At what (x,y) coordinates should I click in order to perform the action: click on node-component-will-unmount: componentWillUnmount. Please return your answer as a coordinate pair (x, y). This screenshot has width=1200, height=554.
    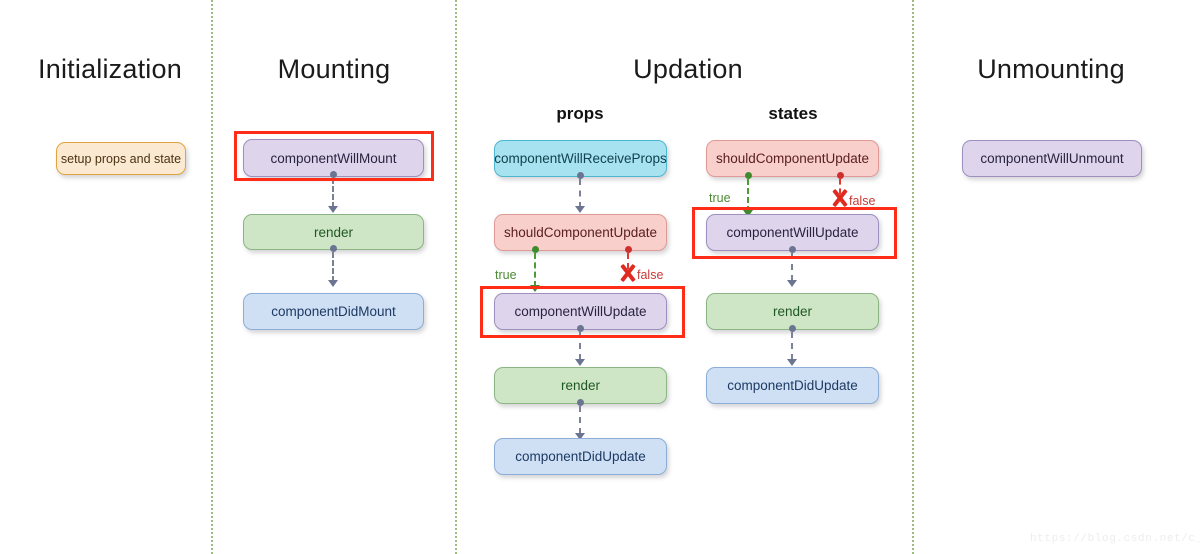
    Looking at the image, I should click on (1052, 158).